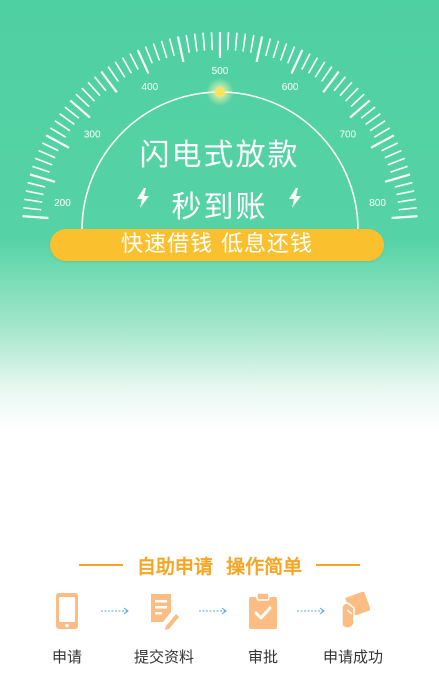 The image size is (439, 685). I want to click on promo-banner: 快速借钱 低息还钱, so click(217, 245).